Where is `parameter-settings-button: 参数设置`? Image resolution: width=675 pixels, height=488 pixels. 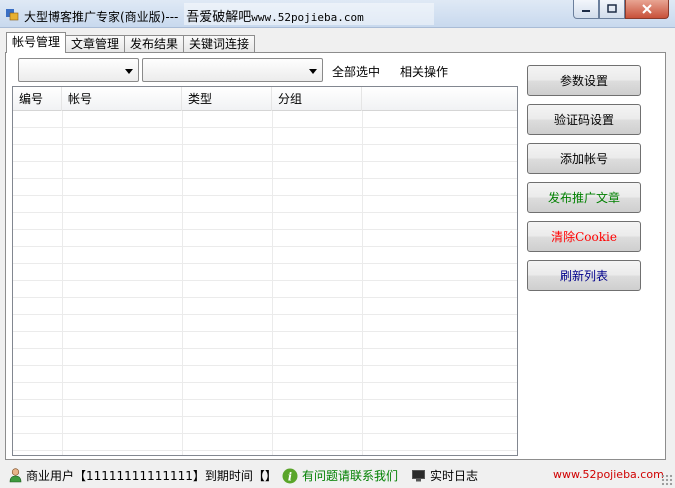
parameter-settings-button: 参数设置 is located at coordinates (584, 80).